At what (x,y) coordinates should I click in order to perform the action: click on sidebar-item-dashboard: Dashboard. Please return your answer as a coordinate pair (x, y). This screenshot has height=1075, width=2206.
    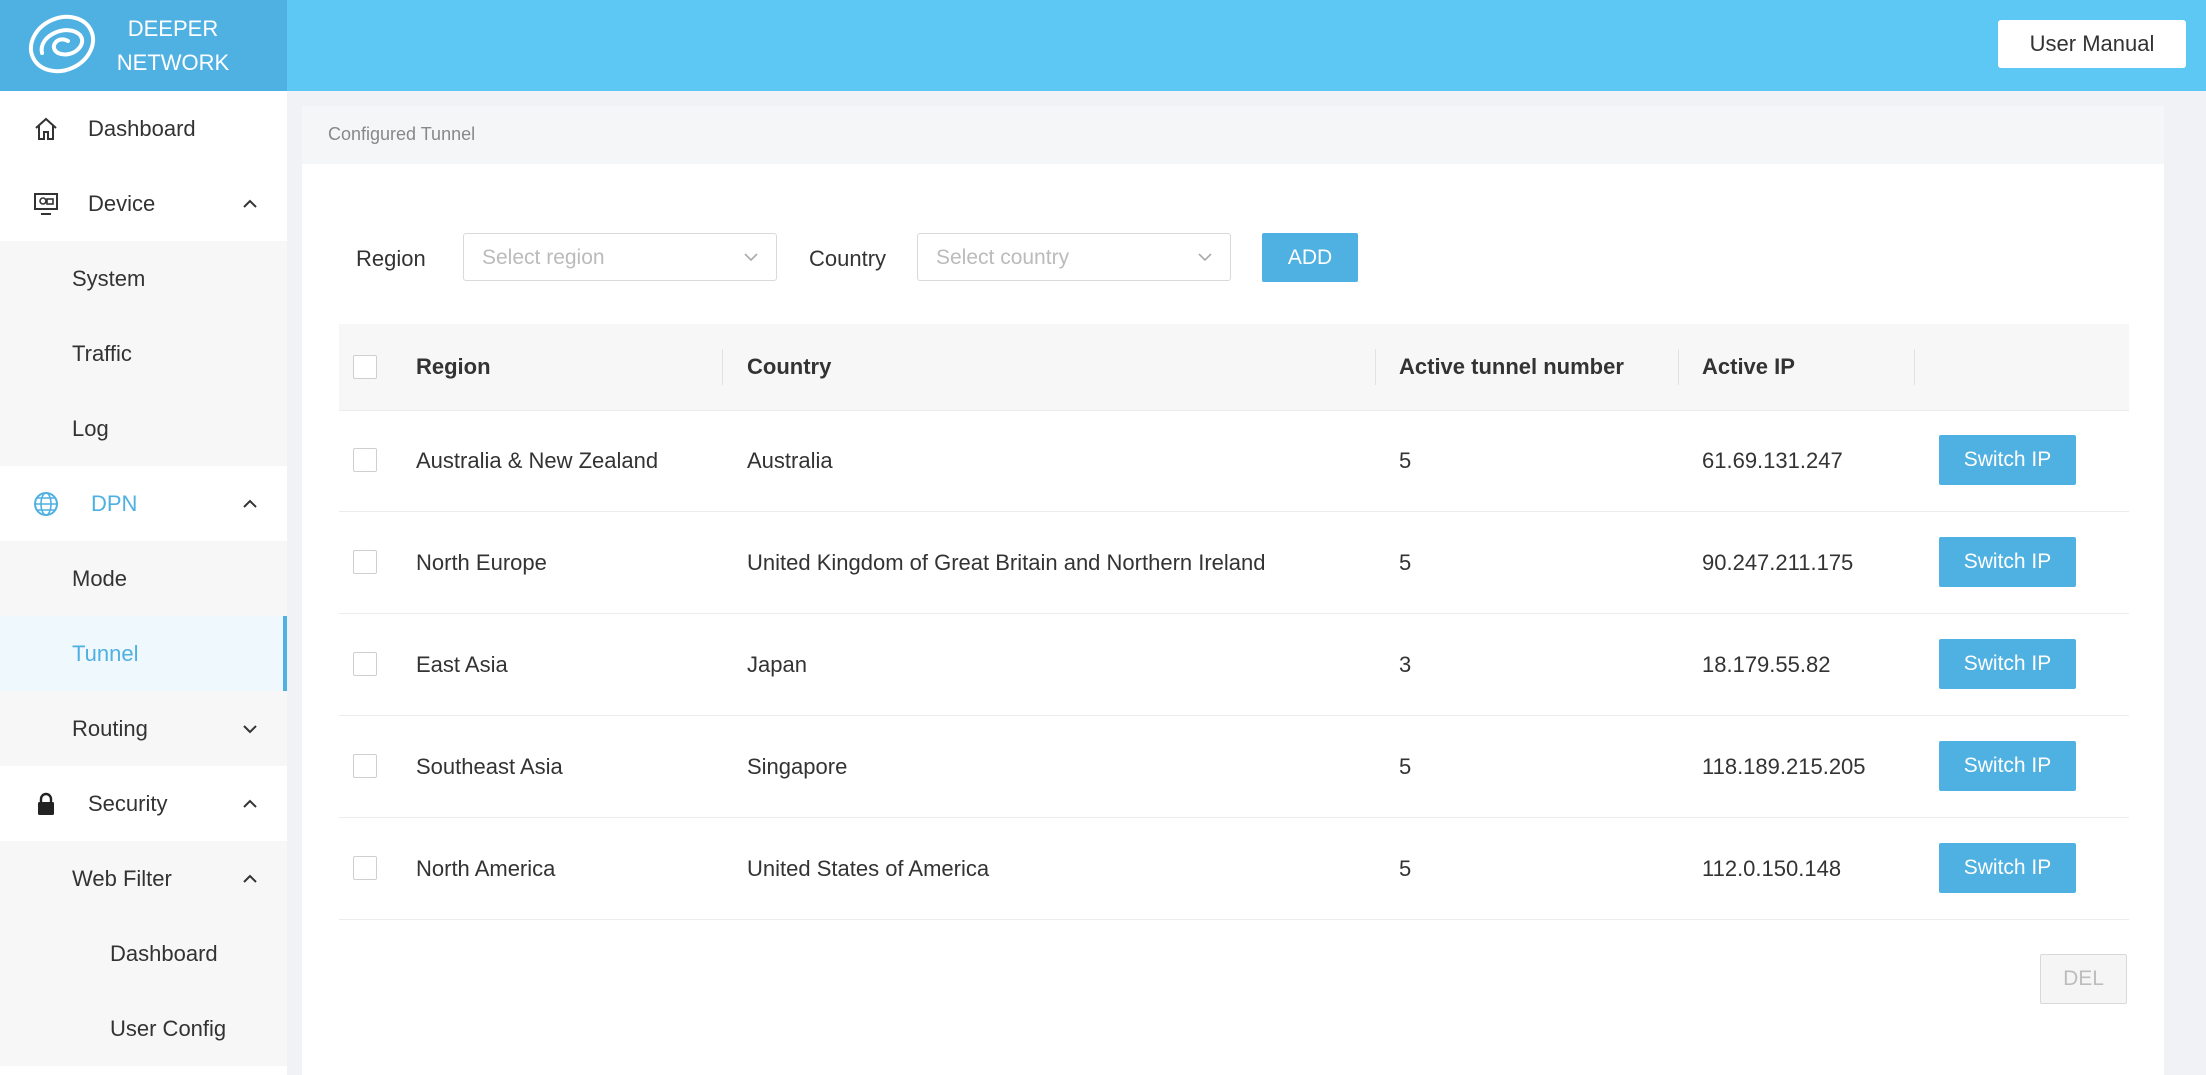
    Looking at the image, I should click on (143, 128).